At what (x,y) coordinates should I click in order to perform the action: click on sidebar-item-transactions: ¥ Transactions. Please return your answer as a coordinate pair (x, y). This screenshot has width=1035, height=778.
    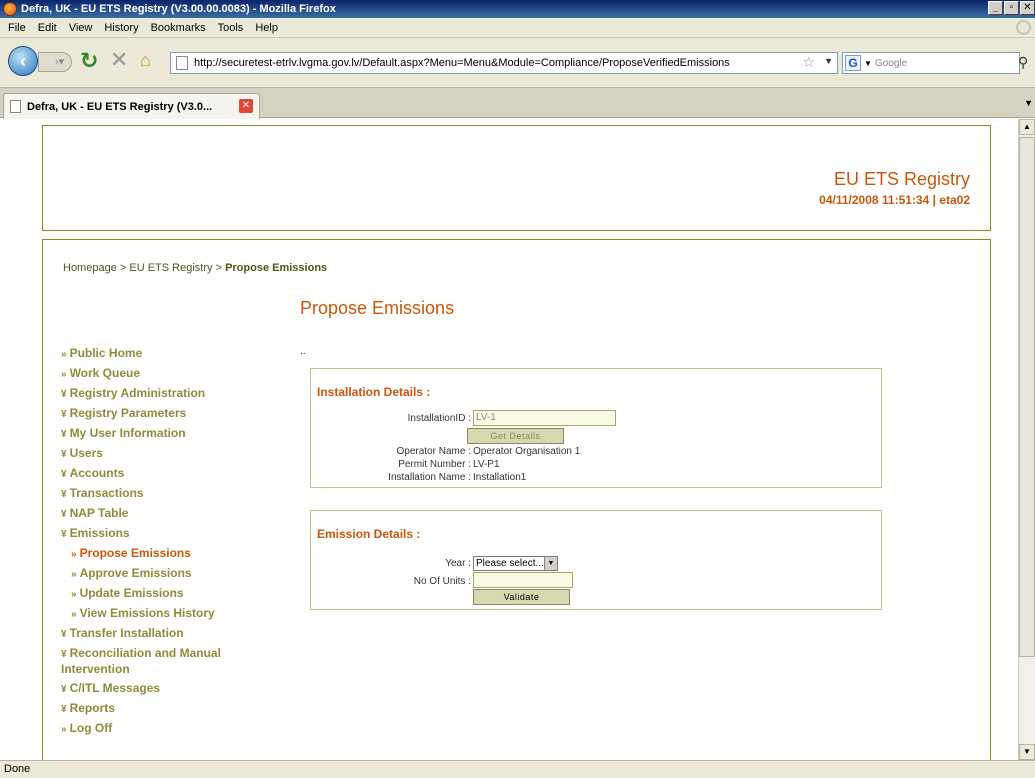
    Looking at the image, I should click on (171, 494).